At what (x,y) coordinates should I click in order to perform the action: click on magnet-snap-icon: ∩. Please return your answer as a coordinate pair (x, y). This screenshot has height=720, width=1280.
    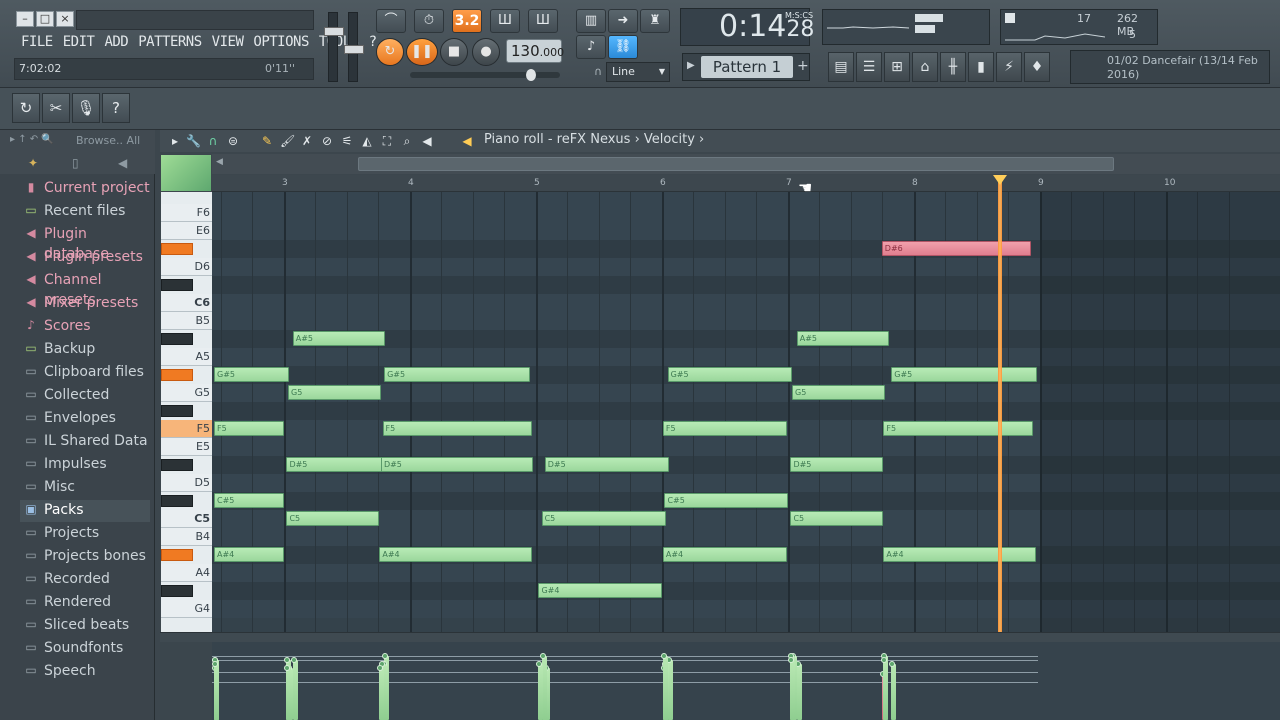
    Looking at the image, I should click on (213, 141).